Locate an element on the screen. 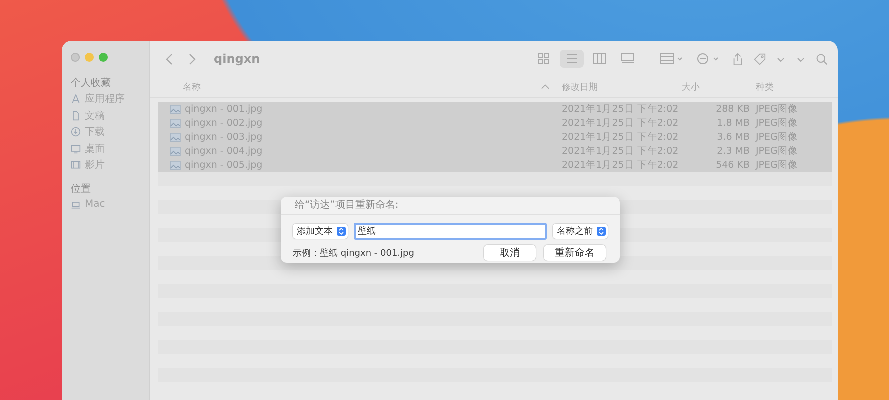  minimize-button is located at coordinates (89, 57).